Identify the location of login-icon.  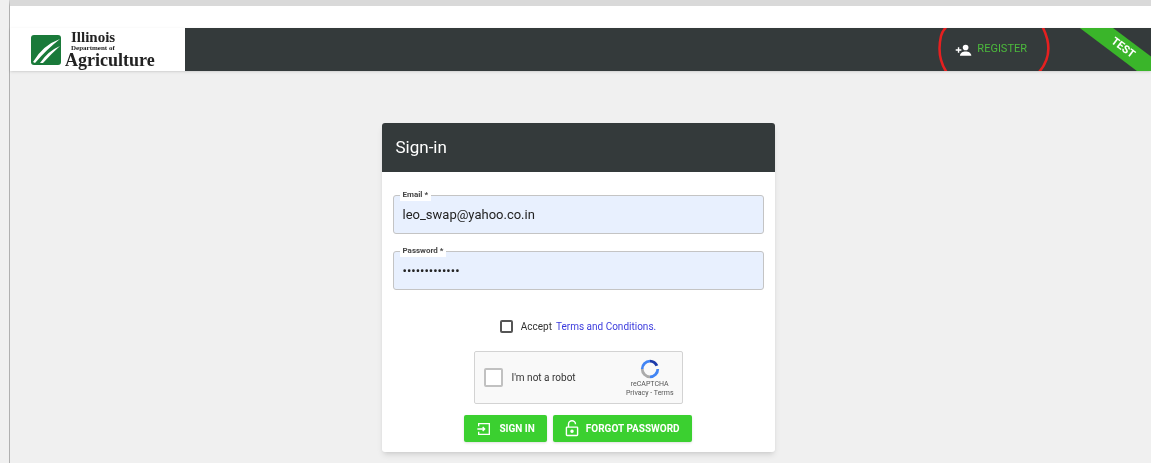
(484, 428).